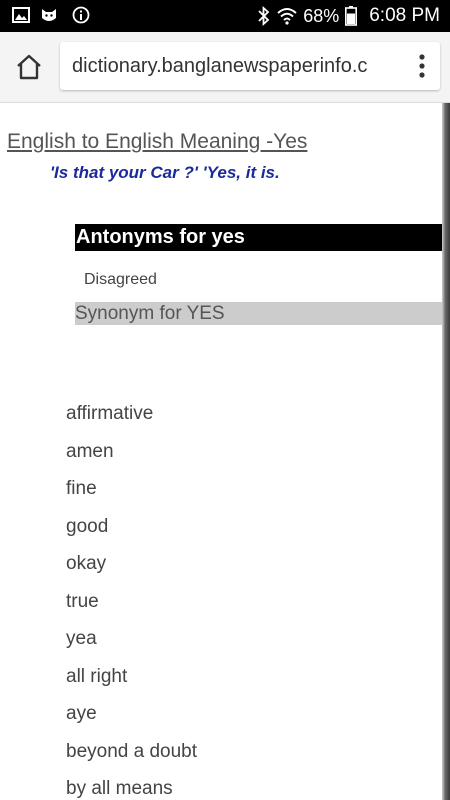  Describe the element at coordinates (287, 16) in the screenshot. I see `wifi-icon` at that location.